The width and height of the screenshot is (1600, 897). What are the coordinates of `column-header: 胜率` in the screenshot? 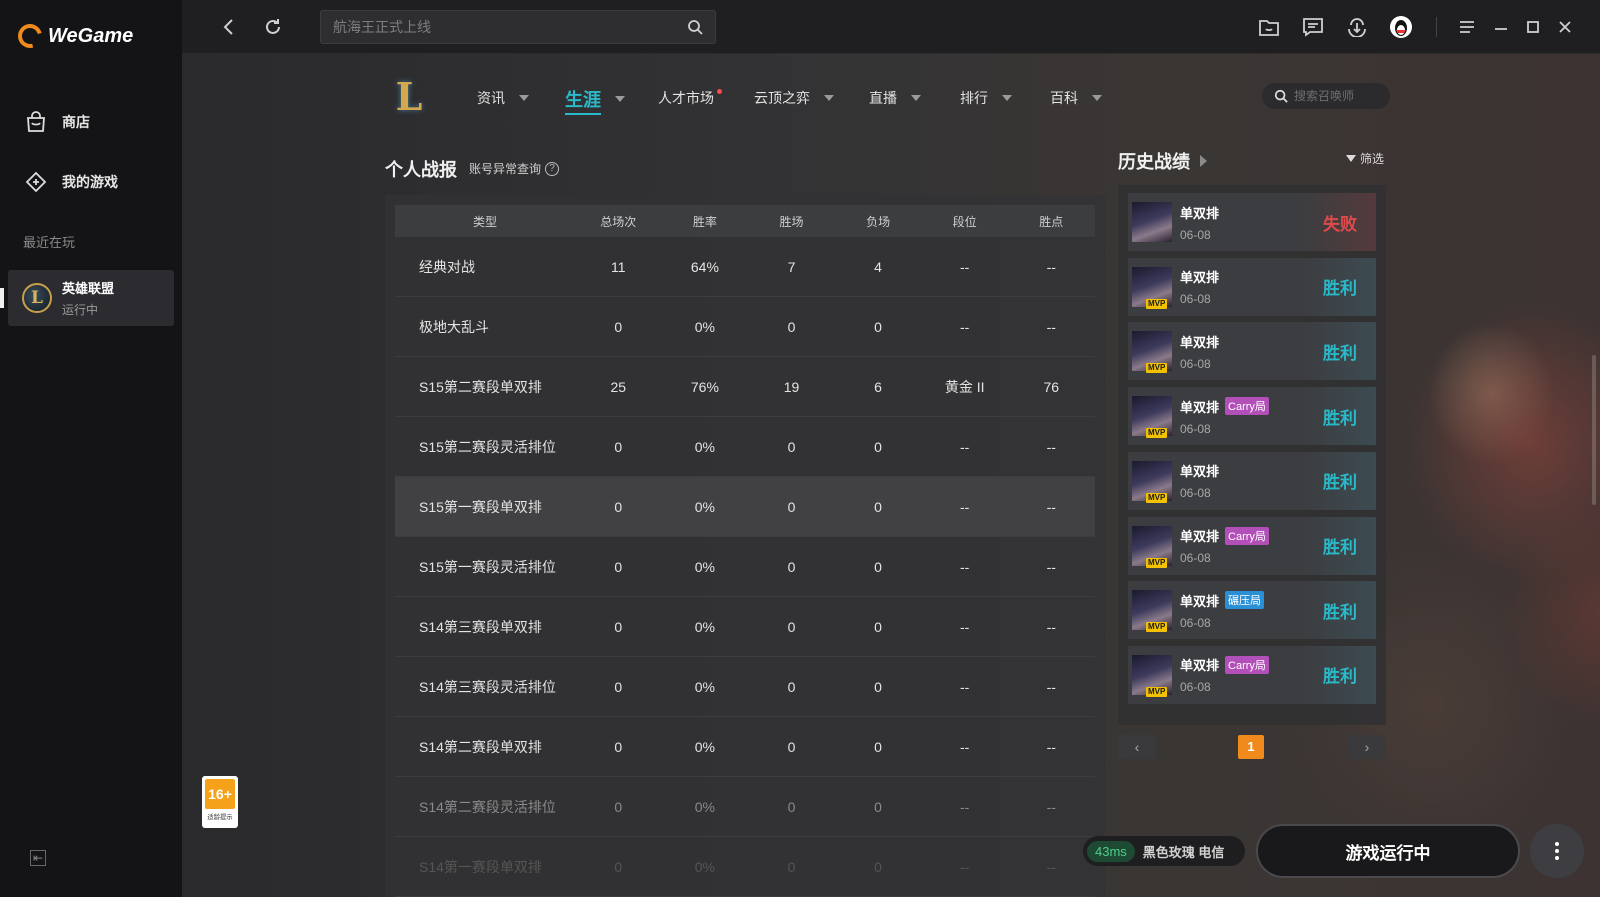 It's located at (704, 221).